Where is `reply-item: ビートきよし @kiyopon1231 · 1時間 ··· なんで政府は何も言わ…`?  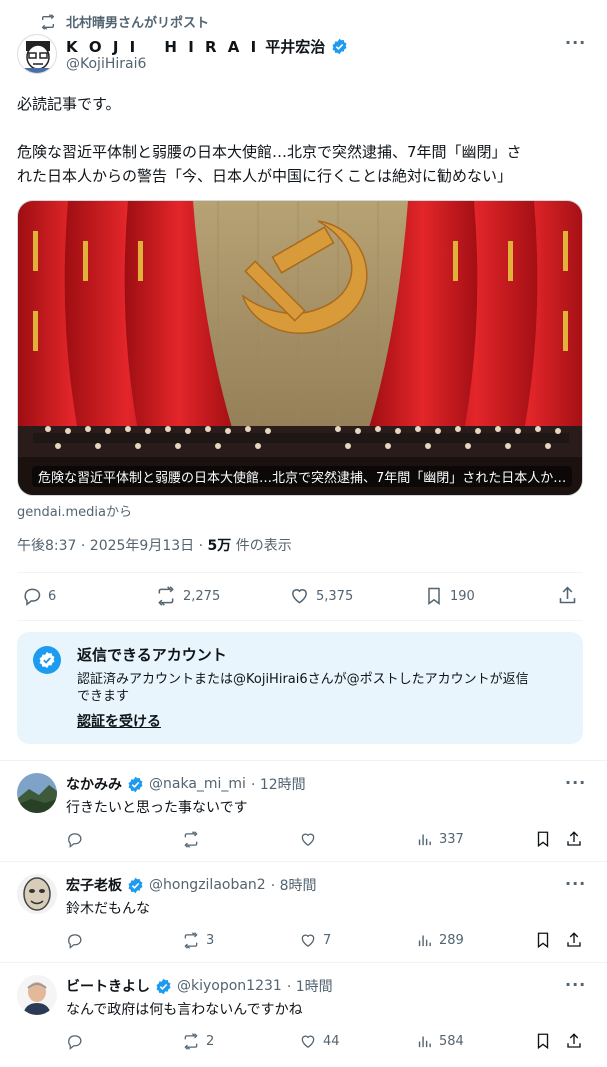 reply-item: ビートきよし @kiyopon1231 · 1時間 ··· なんで政府は何も言わ… is located at coordinates (303, 1013).